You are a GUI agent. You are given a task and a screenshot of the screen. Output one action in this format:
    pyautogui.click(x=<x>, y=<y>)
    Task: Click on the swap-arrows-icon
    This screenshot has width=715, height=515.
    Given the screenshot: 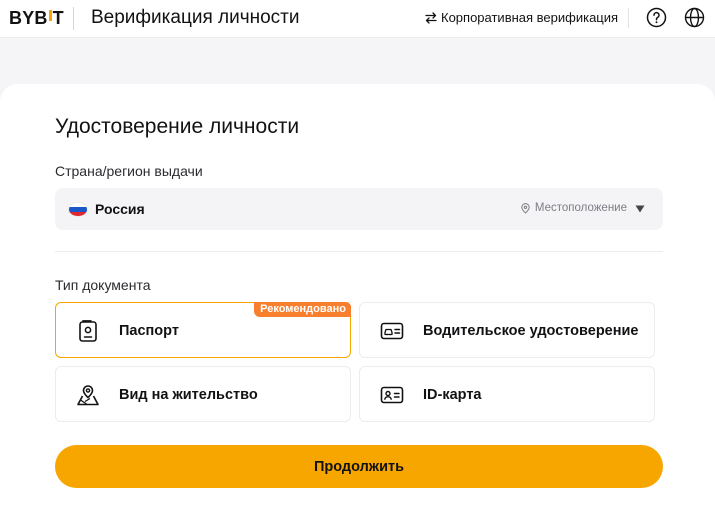 What is the action you would take?
    pyautogui.click(x=431, y=17)
    